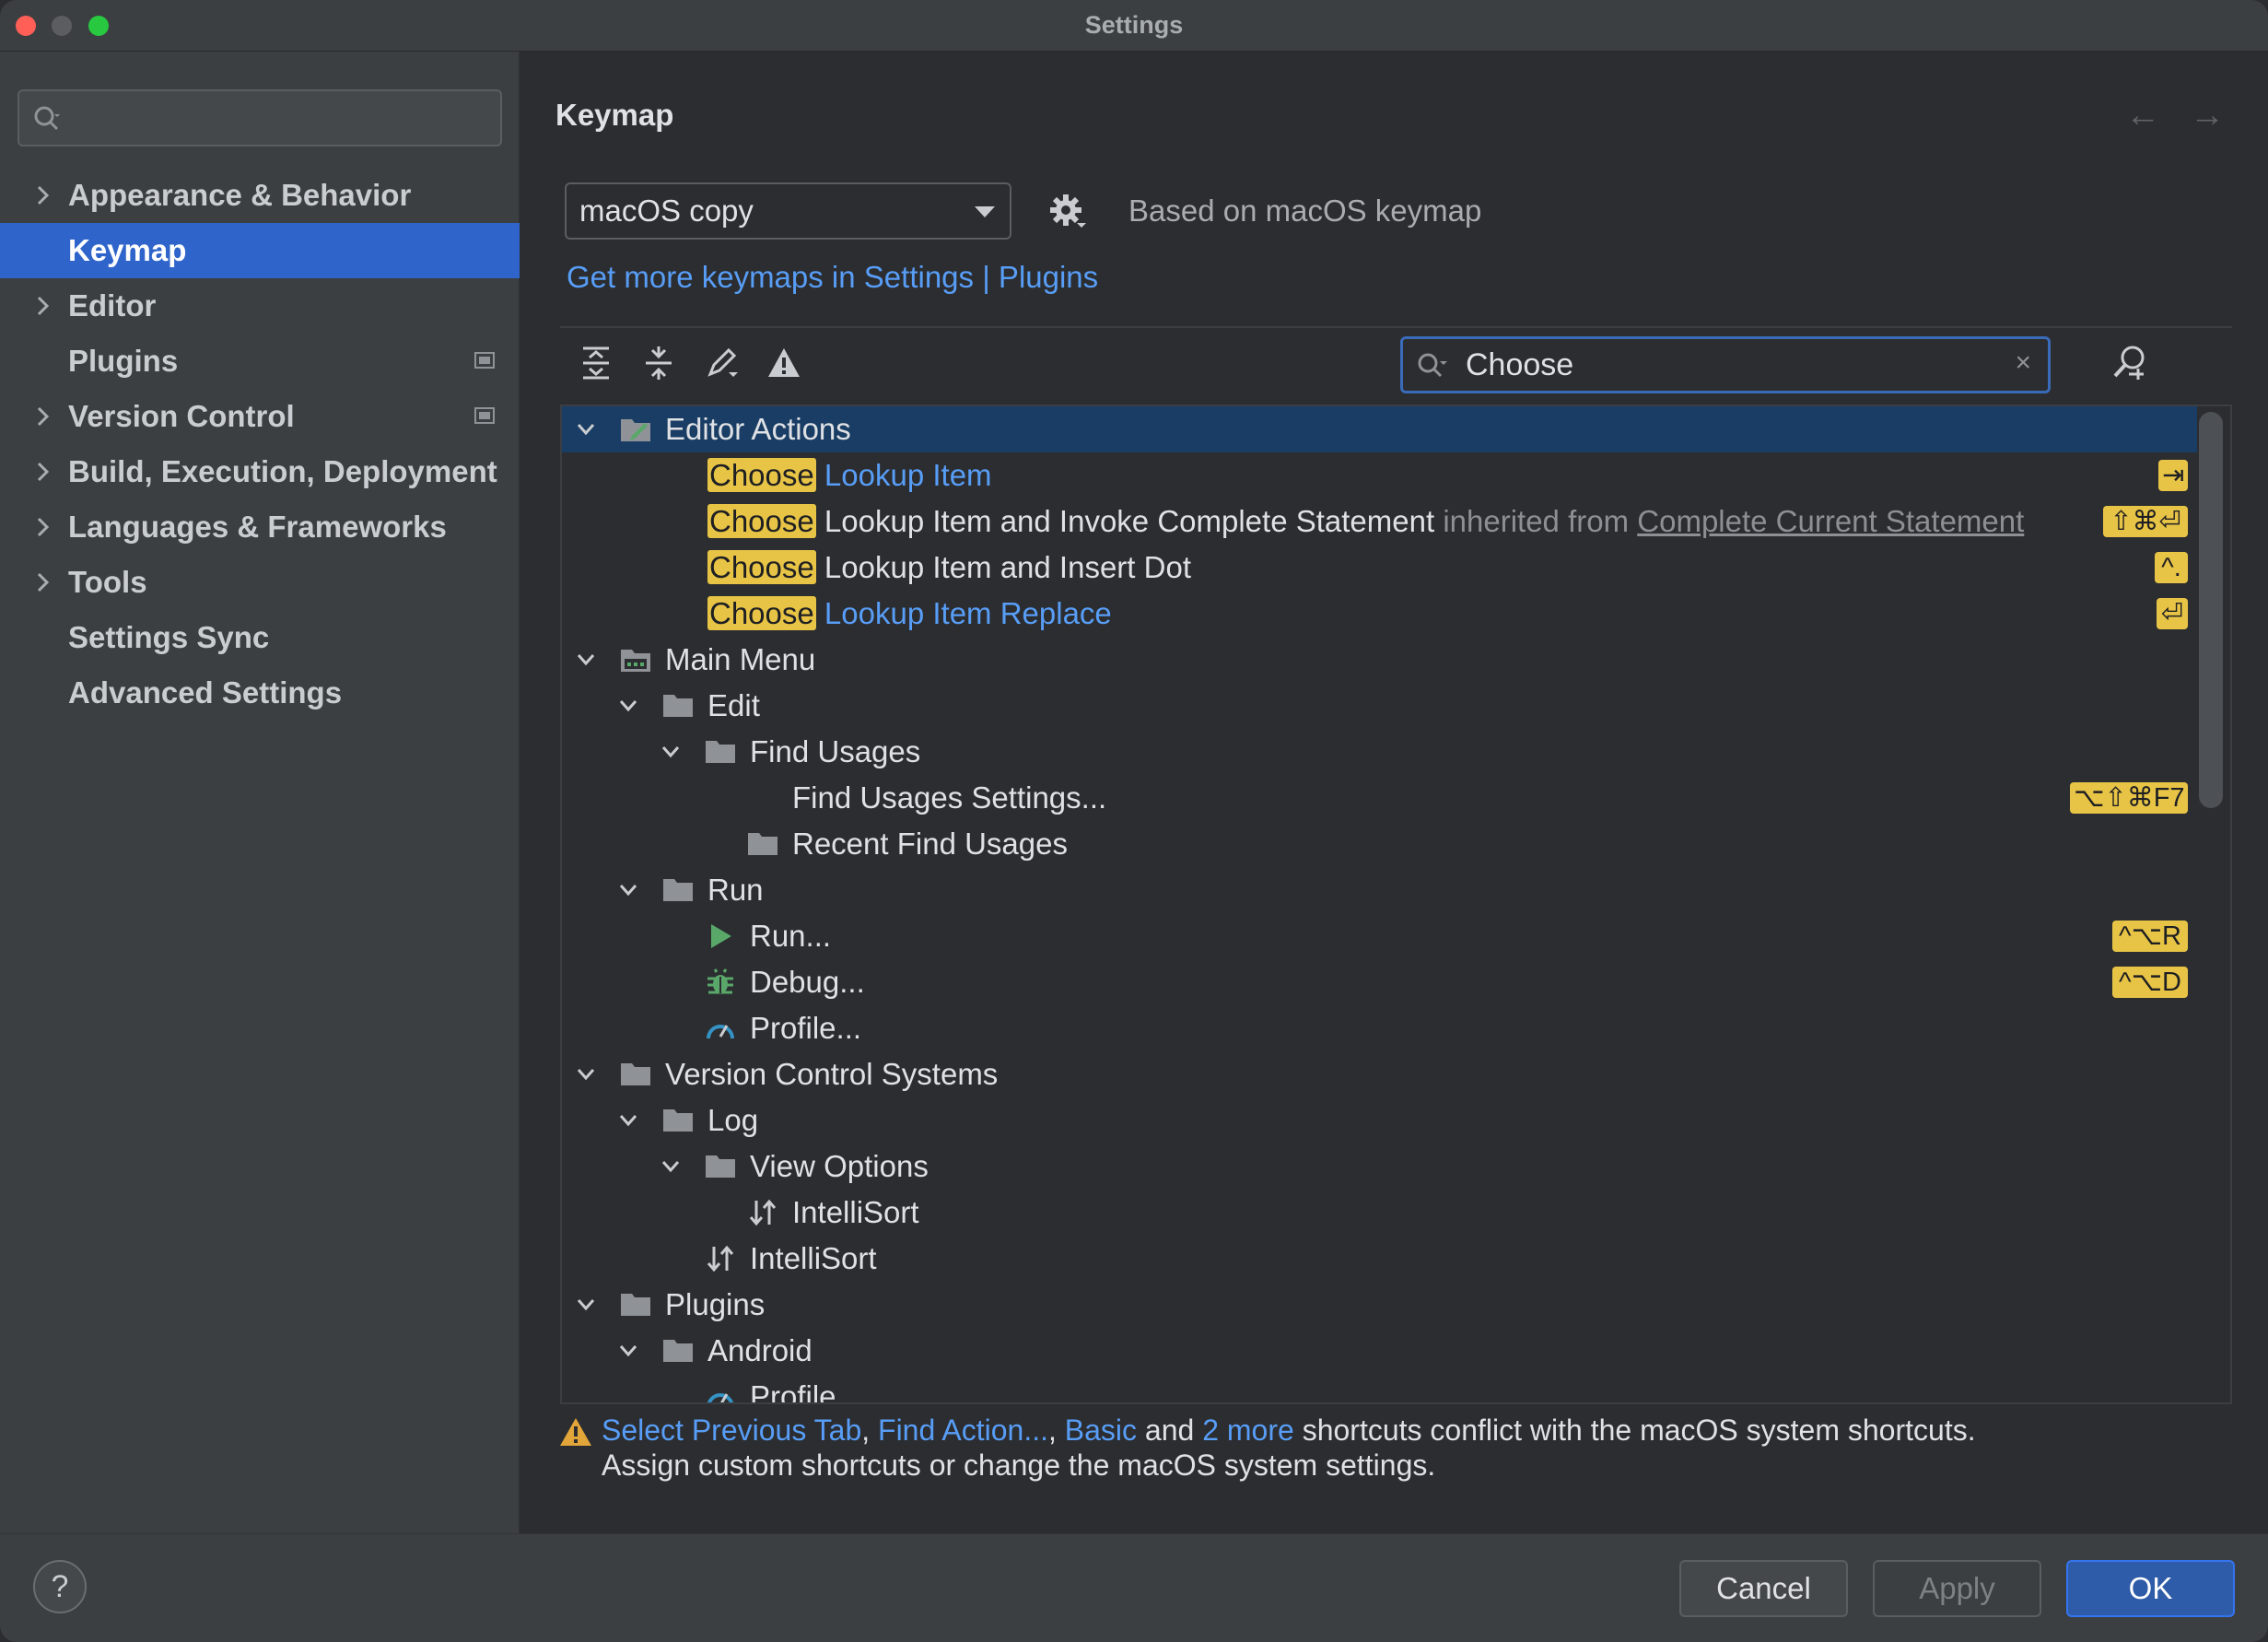 This screenshot has height=1642, width=2268. Describe the element at coordinates (1379, 1167) in the screenshot. I see `tree-row-view-options: View Options` at that location.